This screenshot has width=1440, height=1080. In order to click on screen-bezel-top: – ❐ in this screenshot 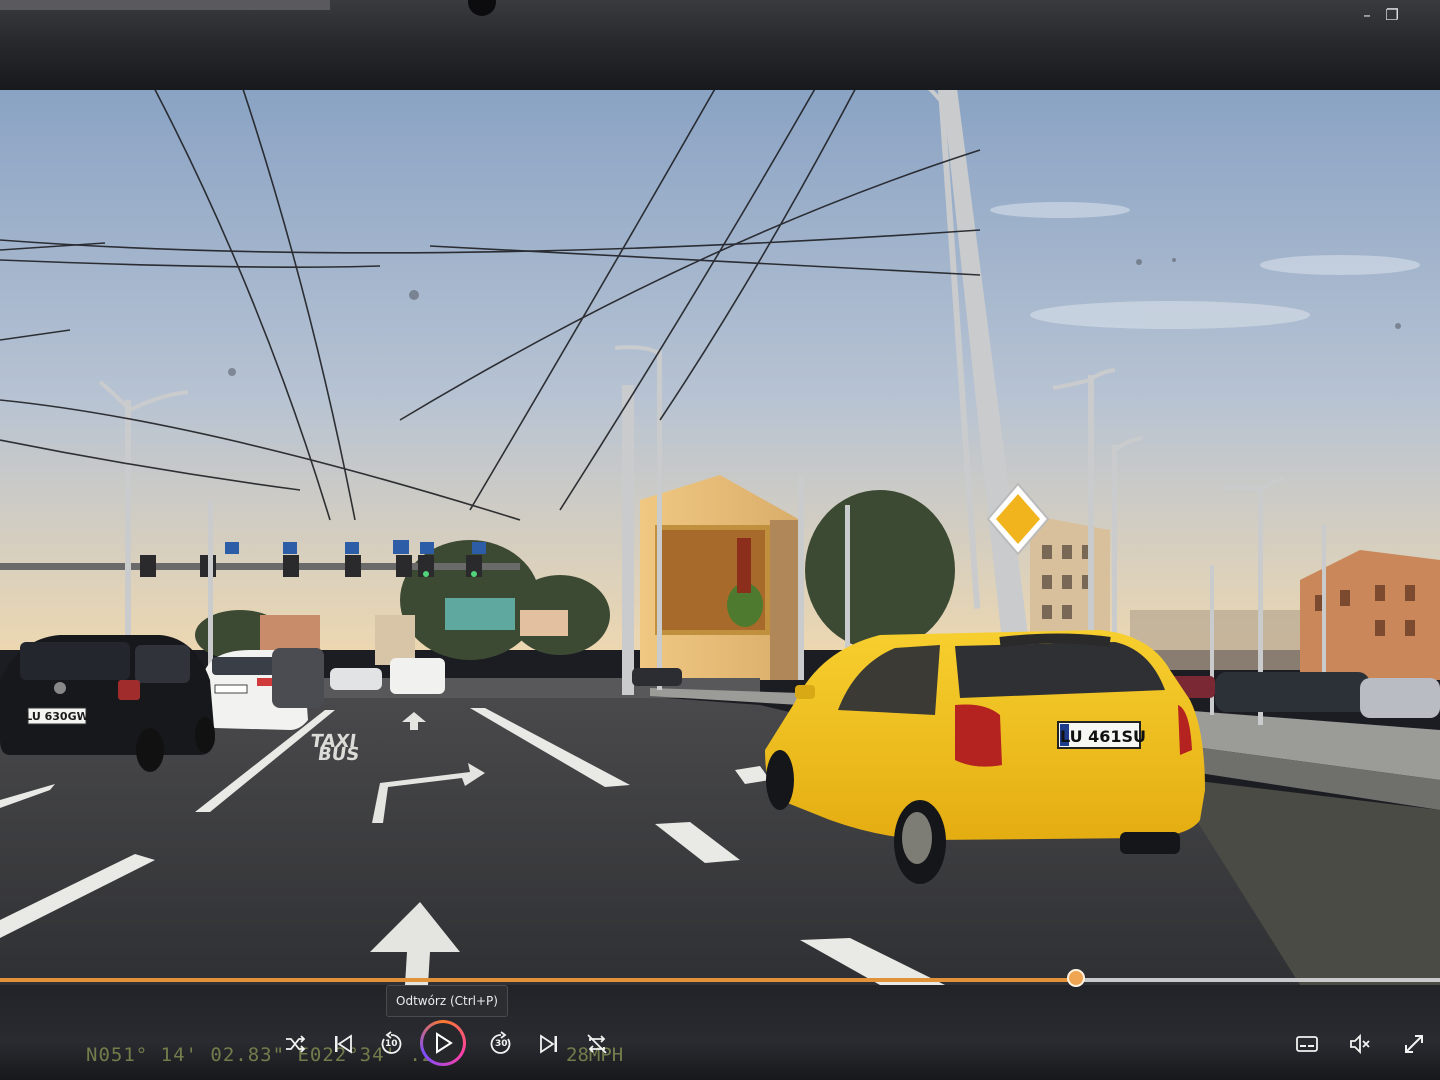, I will do `click(720, 46)`.